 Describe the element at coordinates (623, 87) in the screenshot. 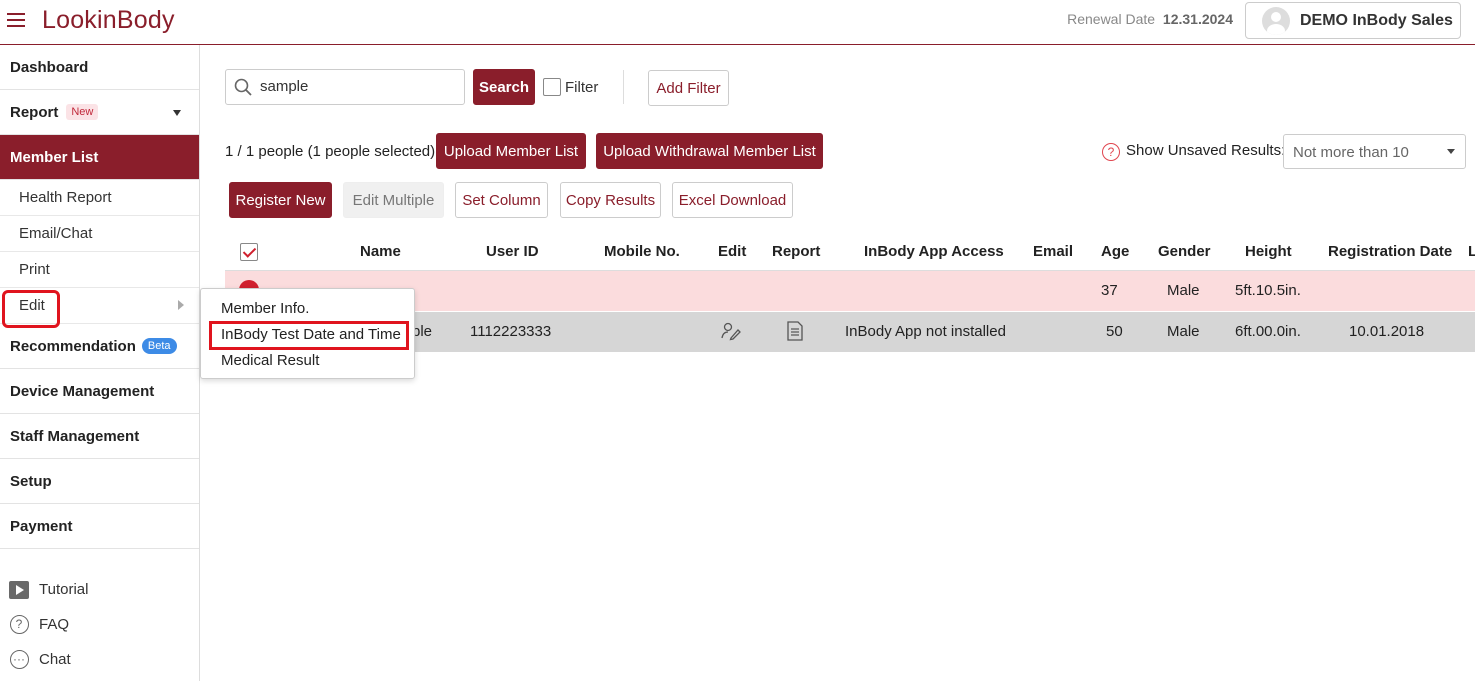

I see `toolbar-divider` at that location.